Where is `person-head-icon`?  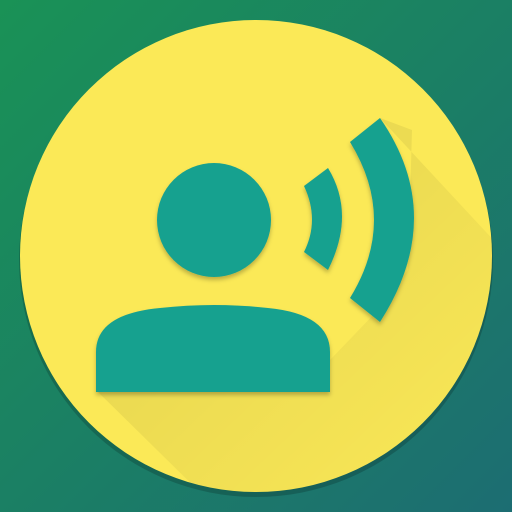 person-head-icon is located at coordinates (214, 220).